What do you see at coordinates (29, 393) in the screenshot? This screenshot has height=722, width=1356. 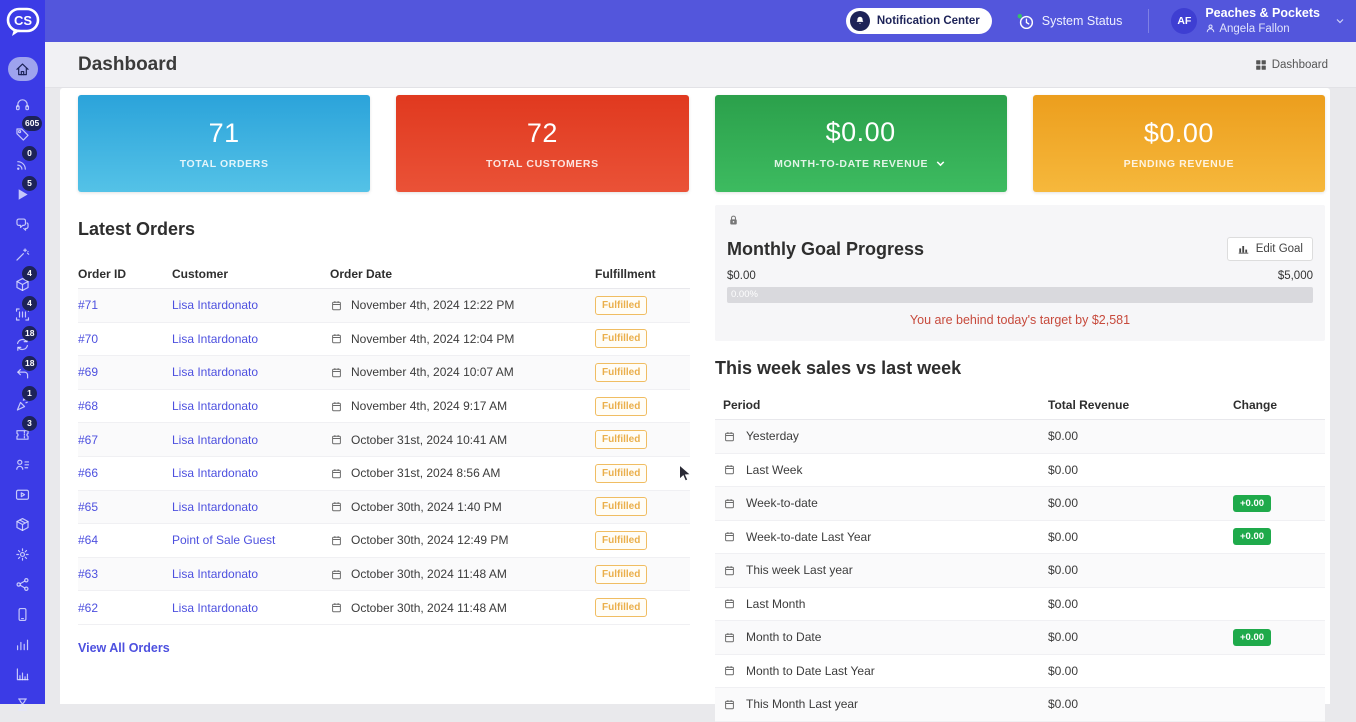 I see `sidebar-badge: 1` at bounding box center [29, 393].